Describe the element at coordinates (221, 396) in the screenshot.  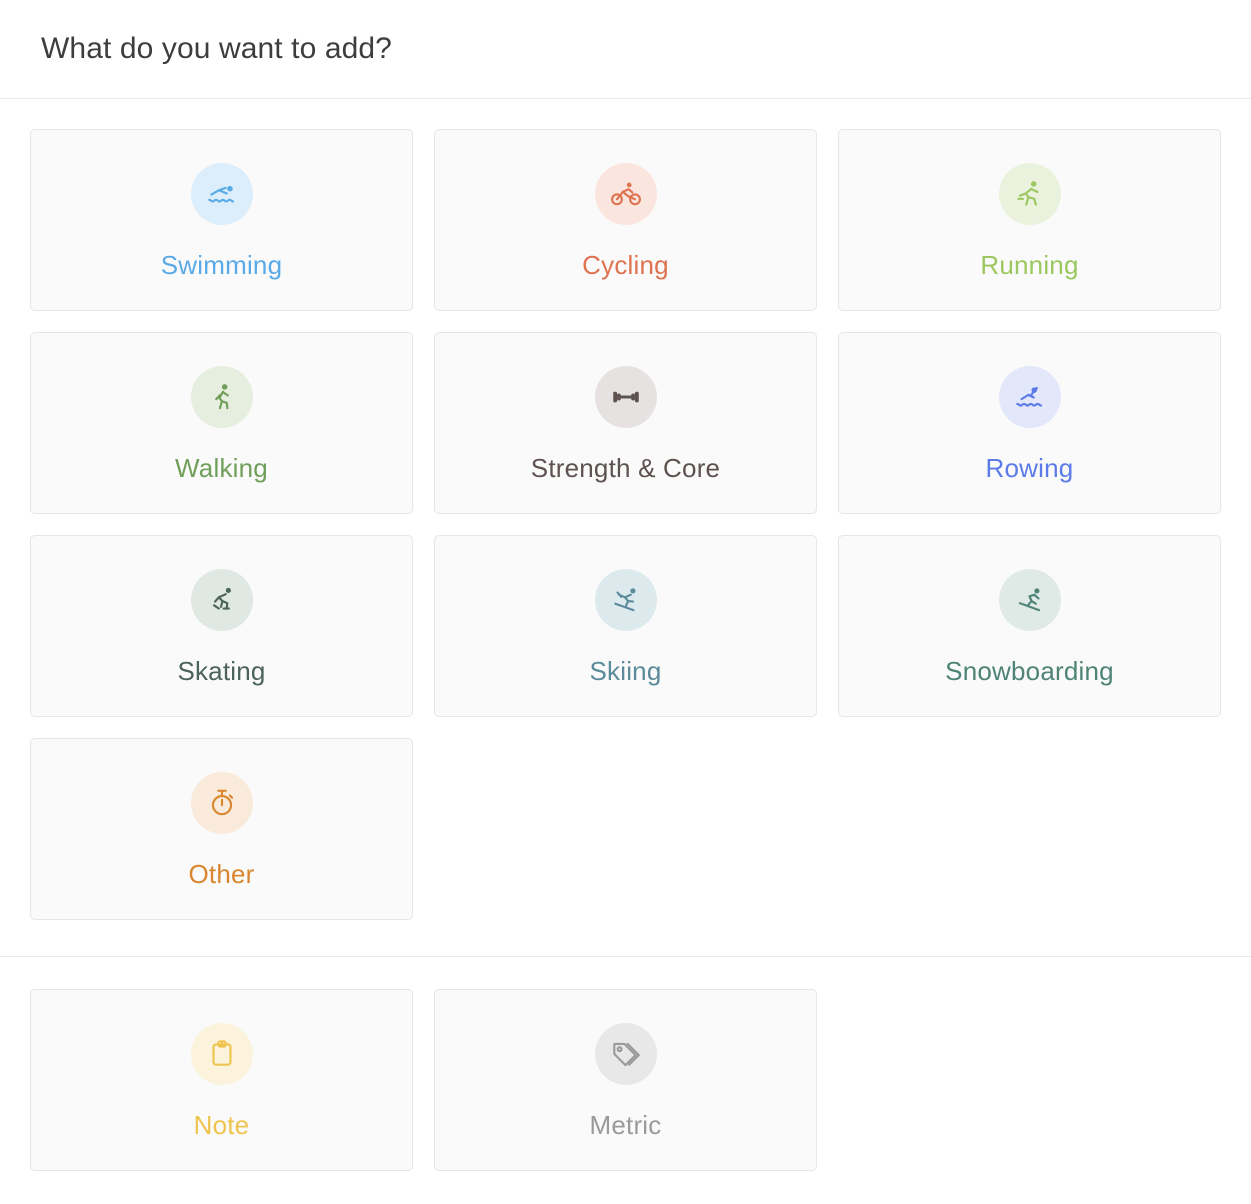
I see `walker-icon` at that location.